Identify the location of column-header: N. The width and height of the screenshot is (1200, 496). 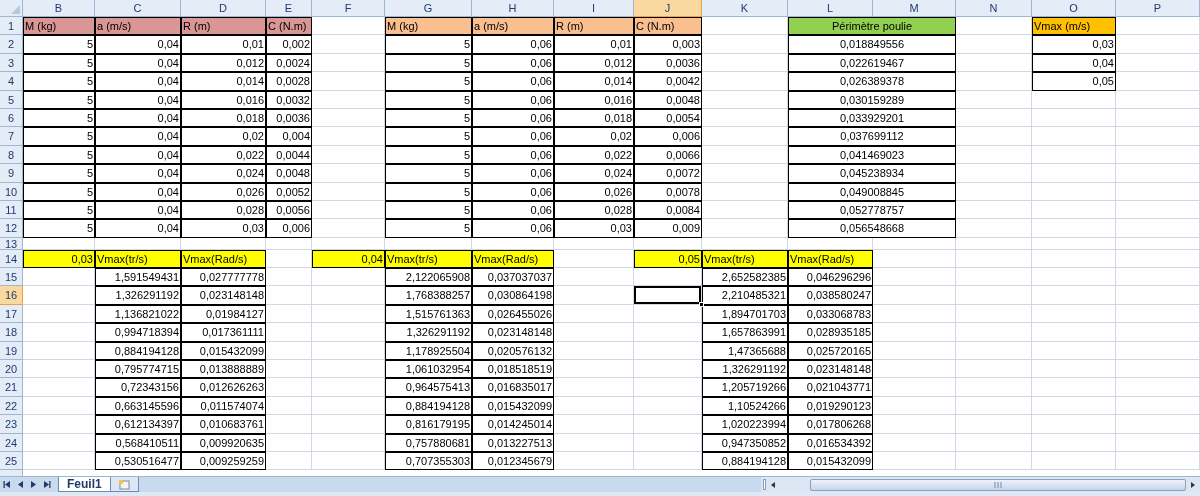
(994, 8).